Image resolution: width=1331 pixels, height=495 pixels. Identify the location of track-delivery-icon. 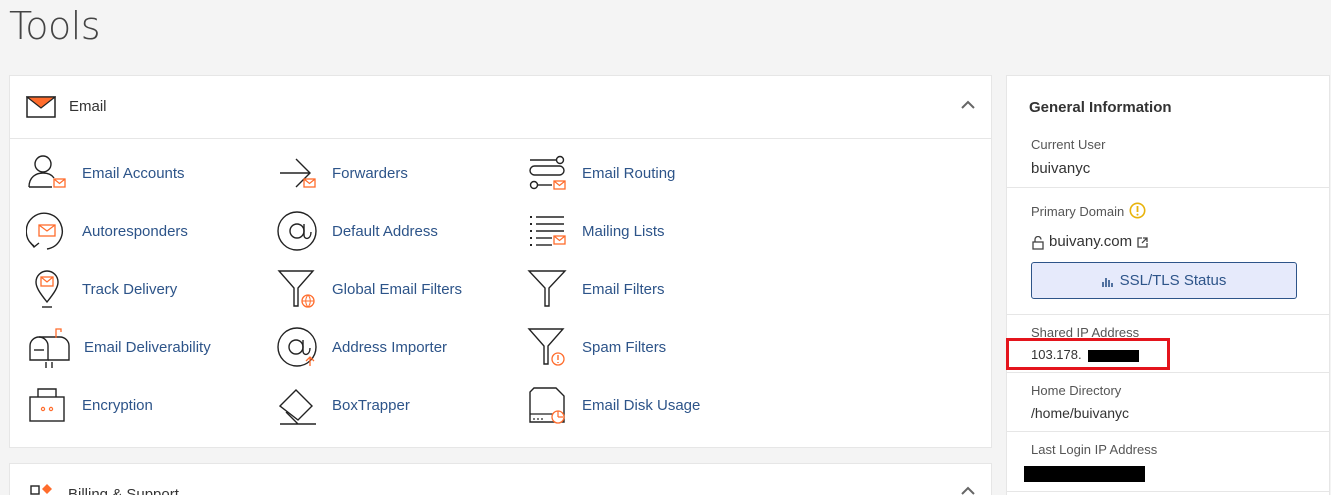
(47, 289).